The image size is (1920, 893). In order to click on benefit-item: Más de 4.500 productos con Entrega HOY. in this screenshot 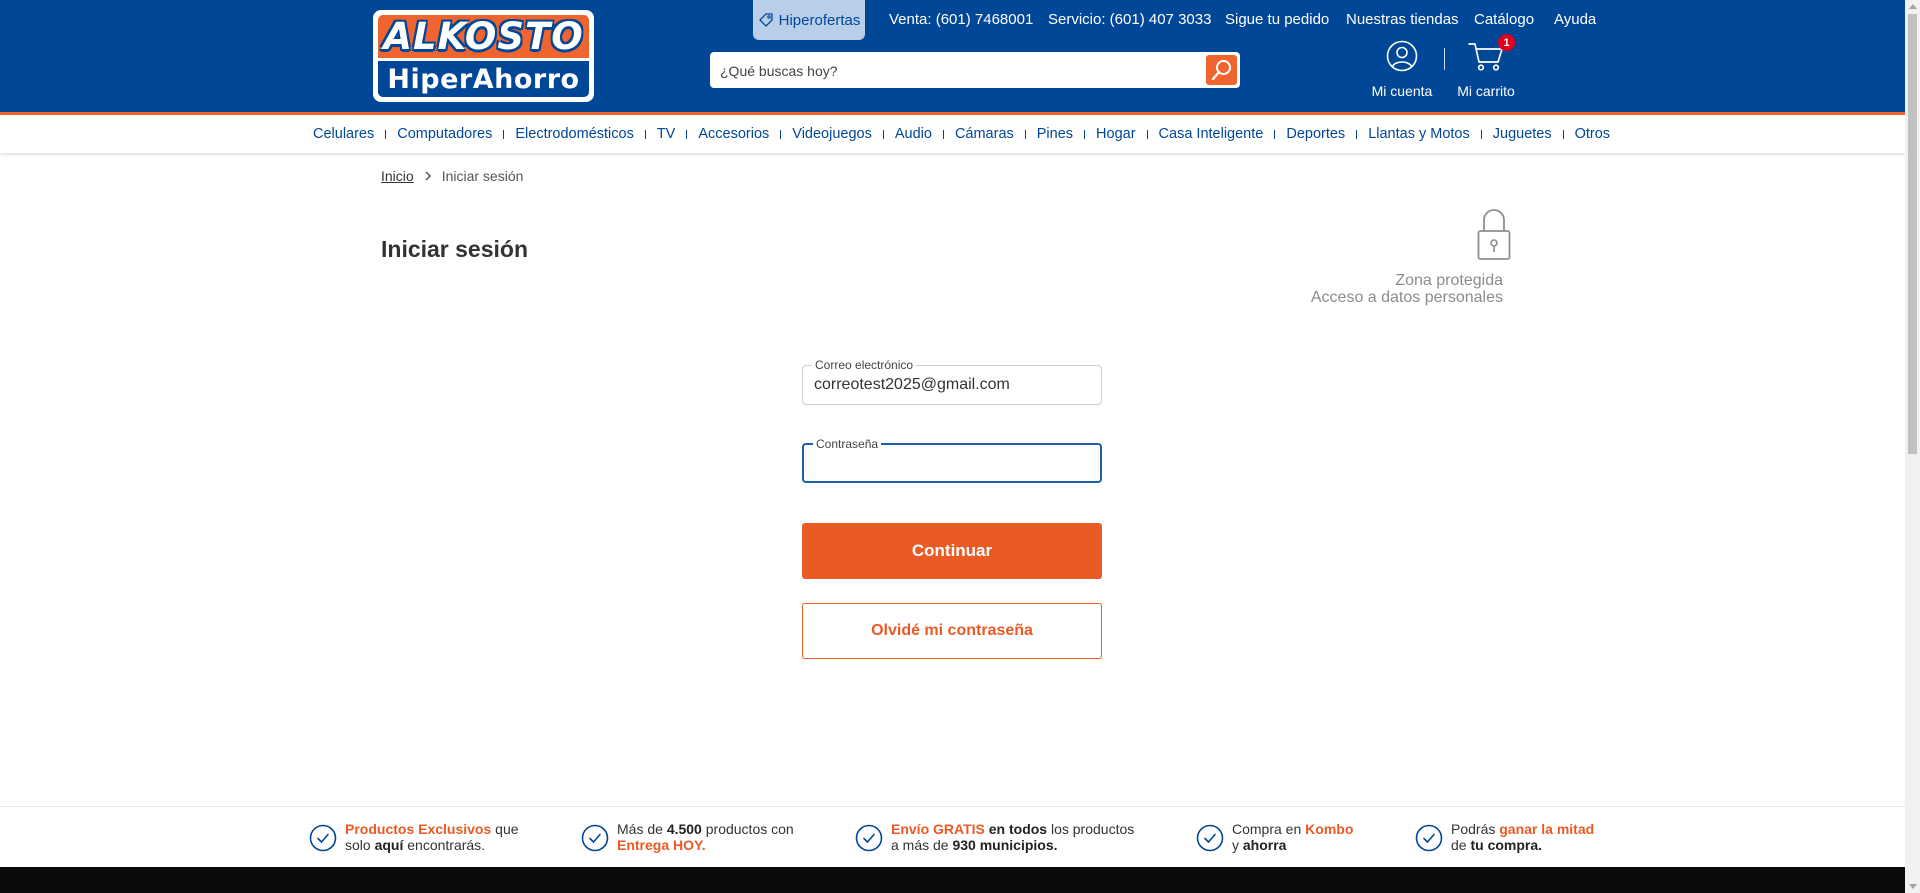, I will do `click(687, 837)`.